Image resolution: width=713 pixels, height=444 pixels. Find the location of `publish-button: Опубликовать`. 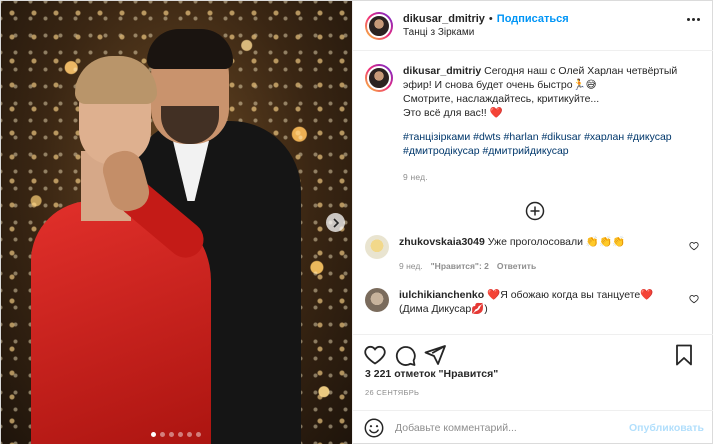

publish-button: Опубликовать is located at coordinates (666, 428).